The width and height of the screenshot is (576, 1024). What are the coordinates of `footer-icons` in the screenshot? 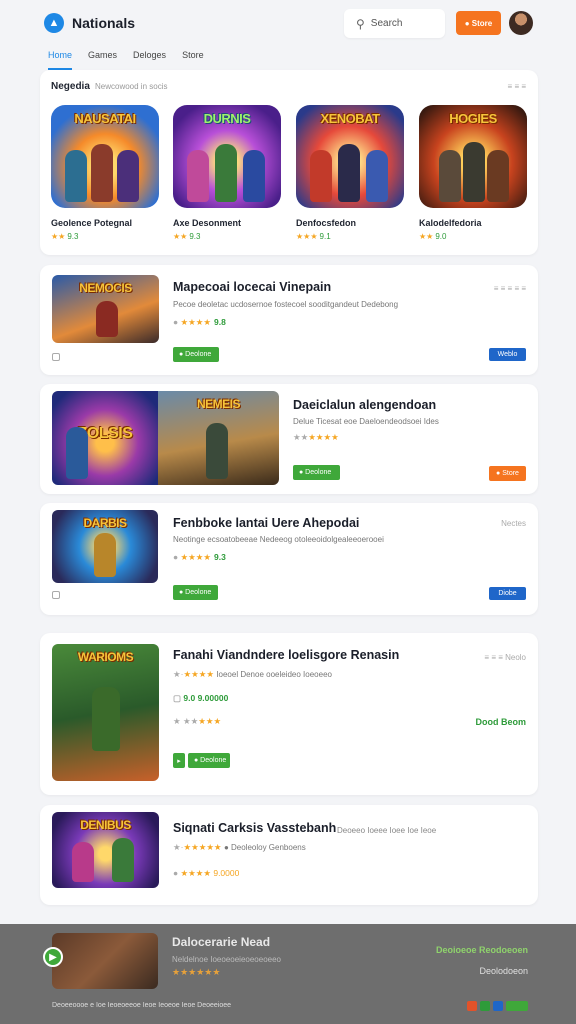 It's located at (497, 1006).